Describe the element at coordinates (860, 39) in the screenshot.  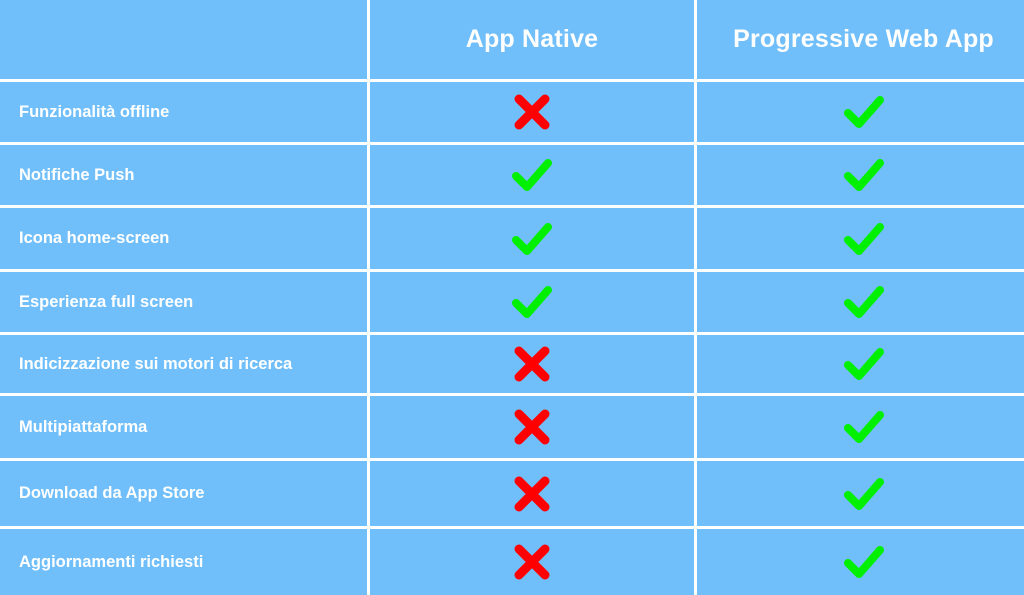
I see `column-header-pwa: Progressive Web App` at that location.